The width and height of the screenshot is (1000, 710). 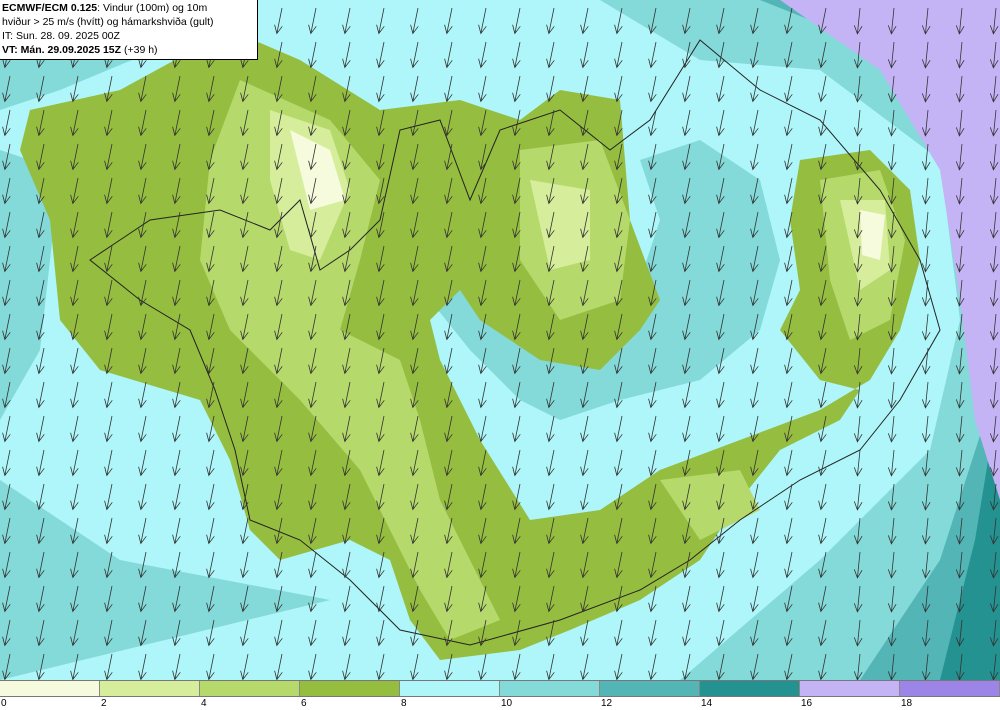 I want to click on color-legend: 0 2 4 6 8 10 12 14 16 18, so click(x=500, y=694).